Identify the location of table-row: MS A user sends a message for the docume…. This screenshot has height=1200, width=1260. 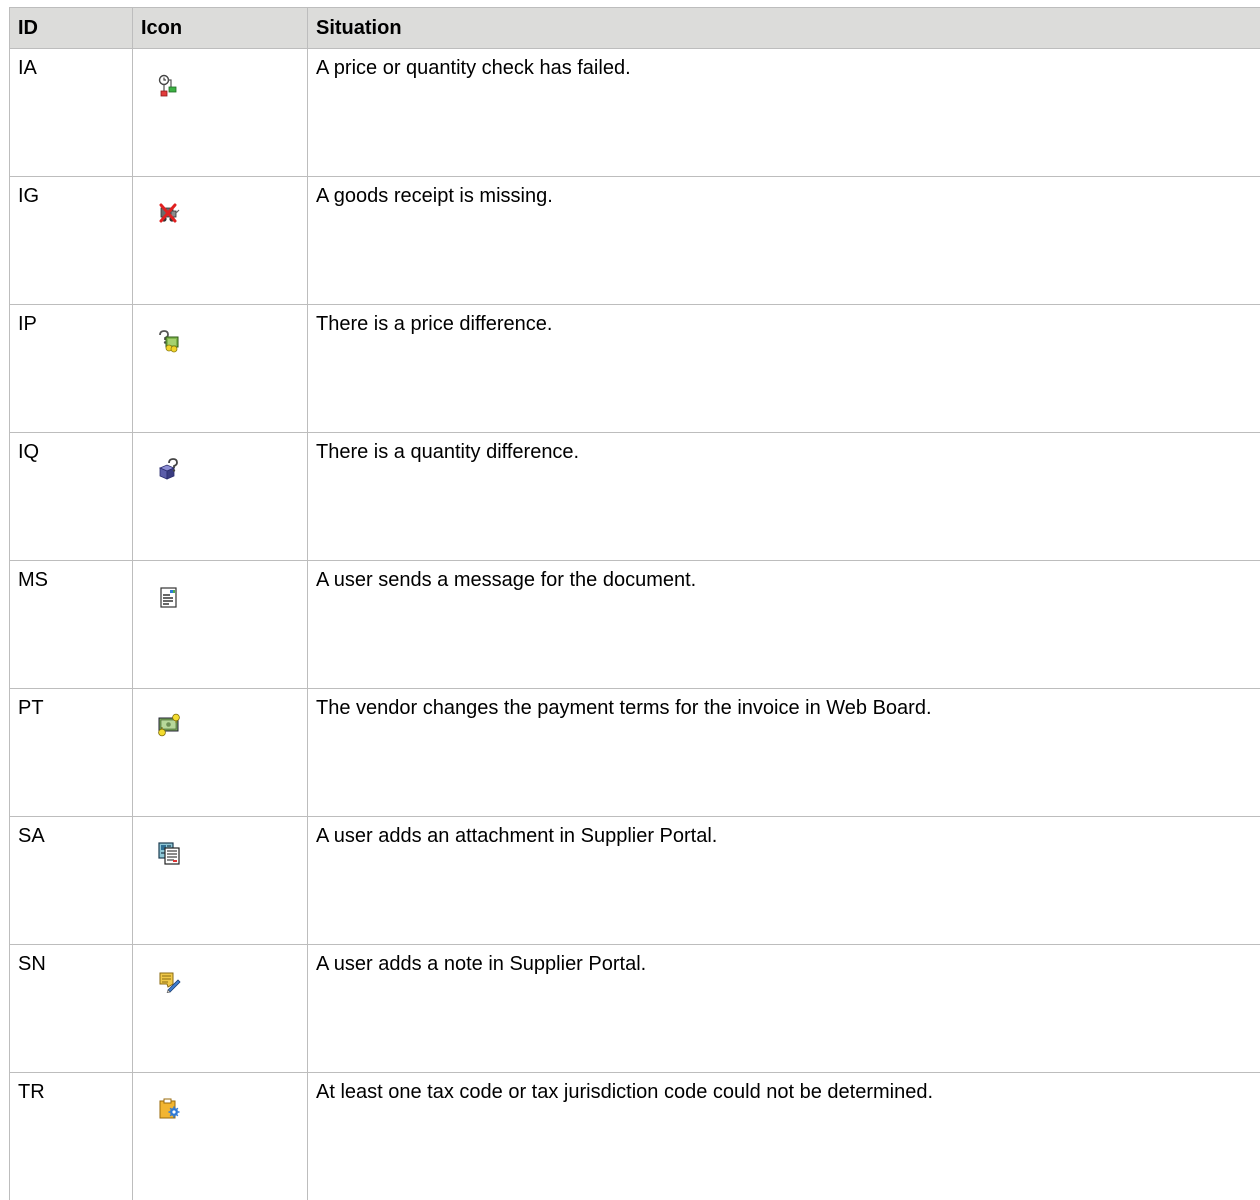
(635, 625).